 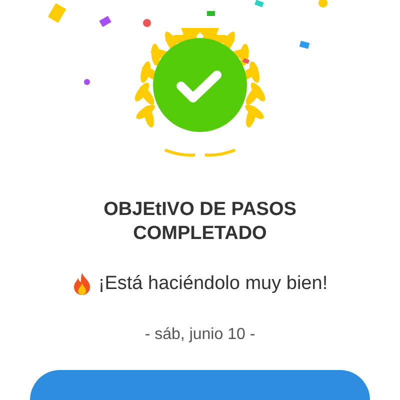 I want to click on goal-title: OBJEtIVO DE PASOS COMPLETADO, so click(x=200, y=222).